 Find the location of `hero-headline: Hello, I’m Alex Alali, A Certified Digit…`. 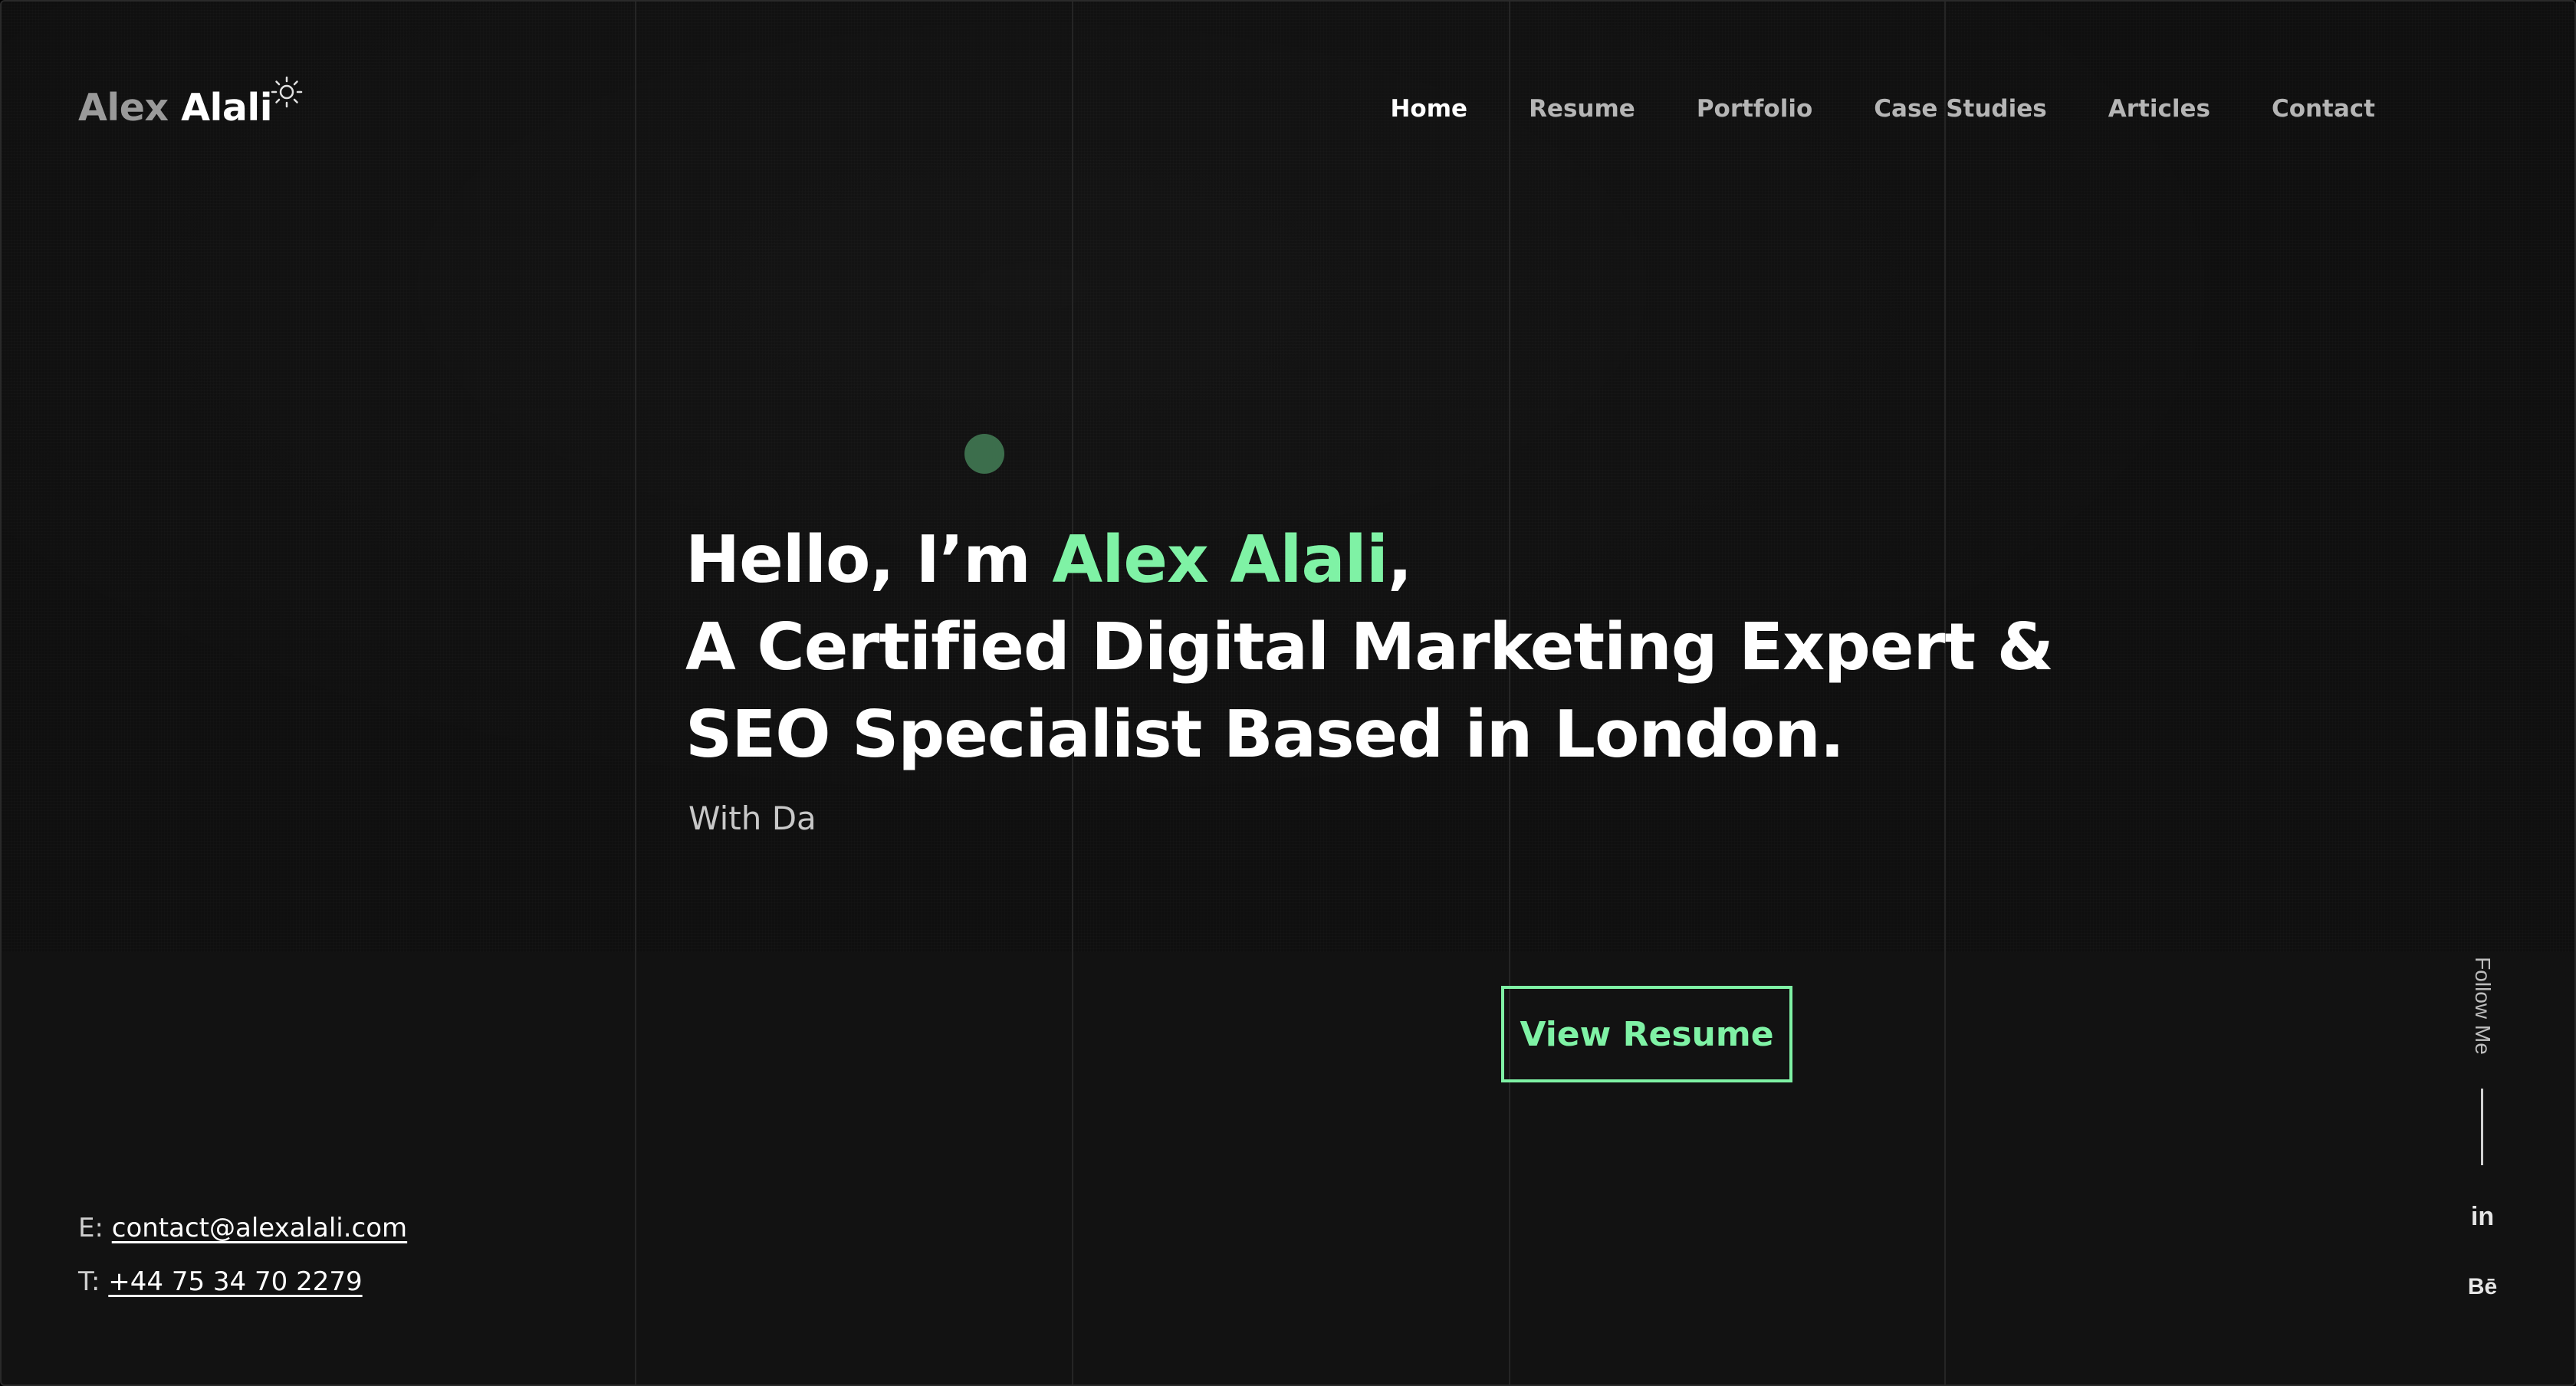

hero-headline: Hello, I’m Alex Alali, A Certified Digit… is located at coordinates (1370, 648).